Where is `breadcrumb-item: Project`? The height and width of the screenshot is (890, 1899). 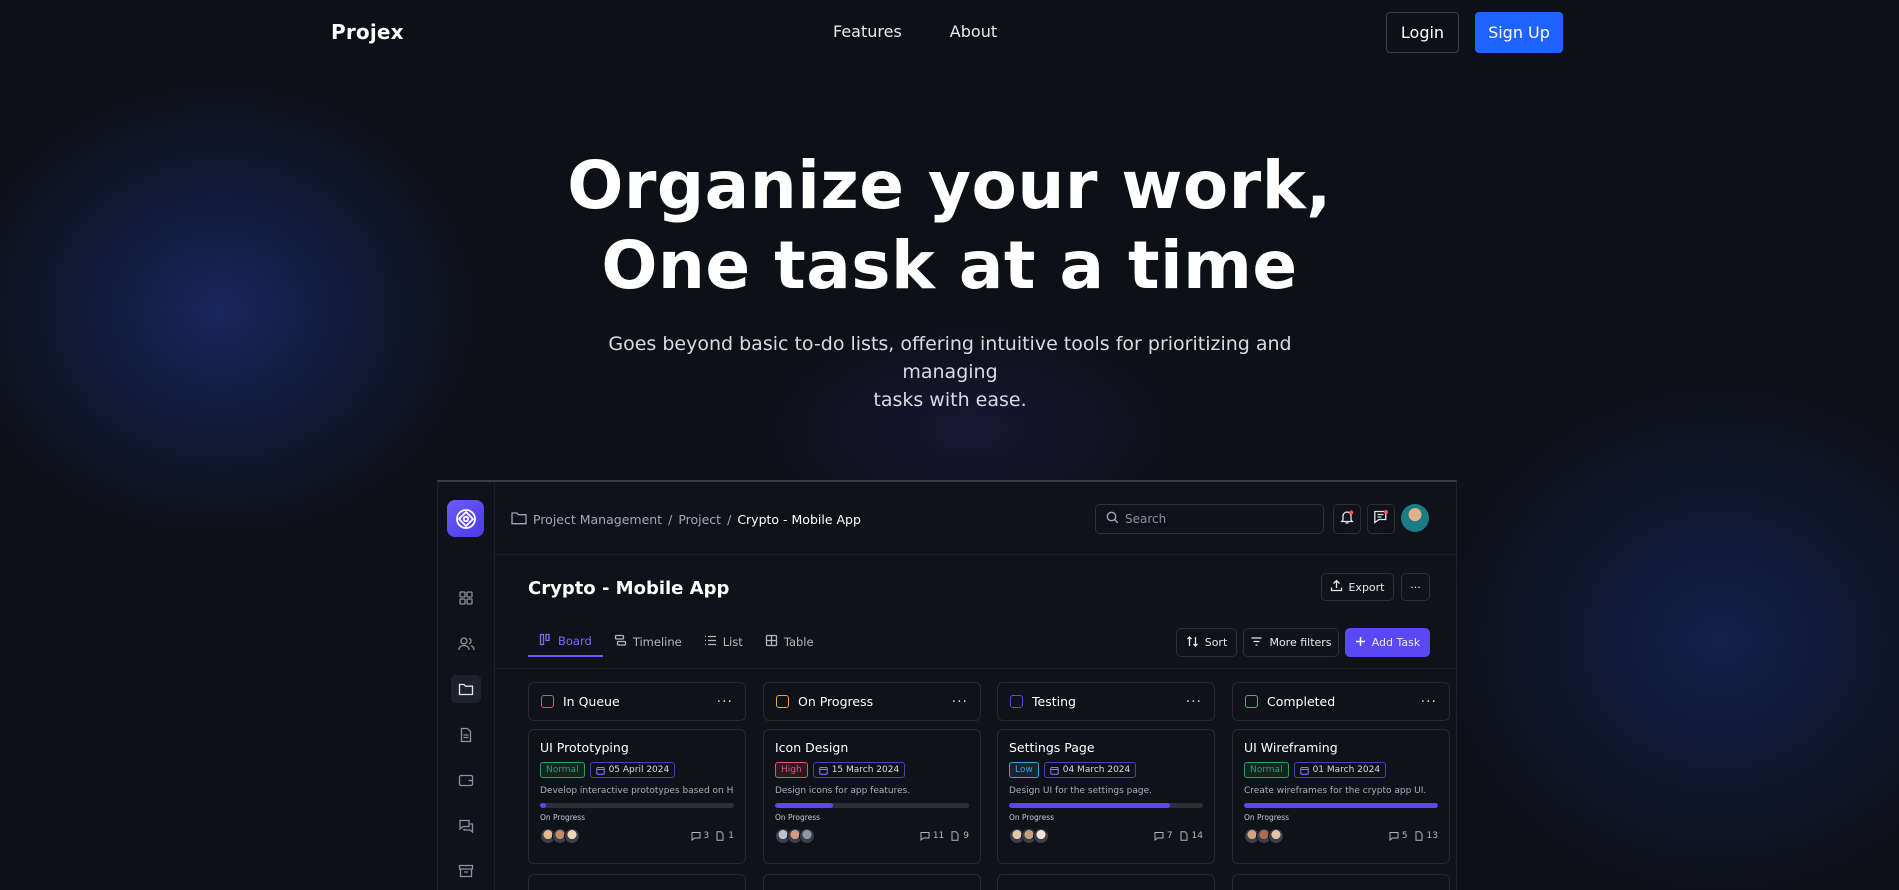
breadcrumb-item: Project is located at coordinates (699, 519).